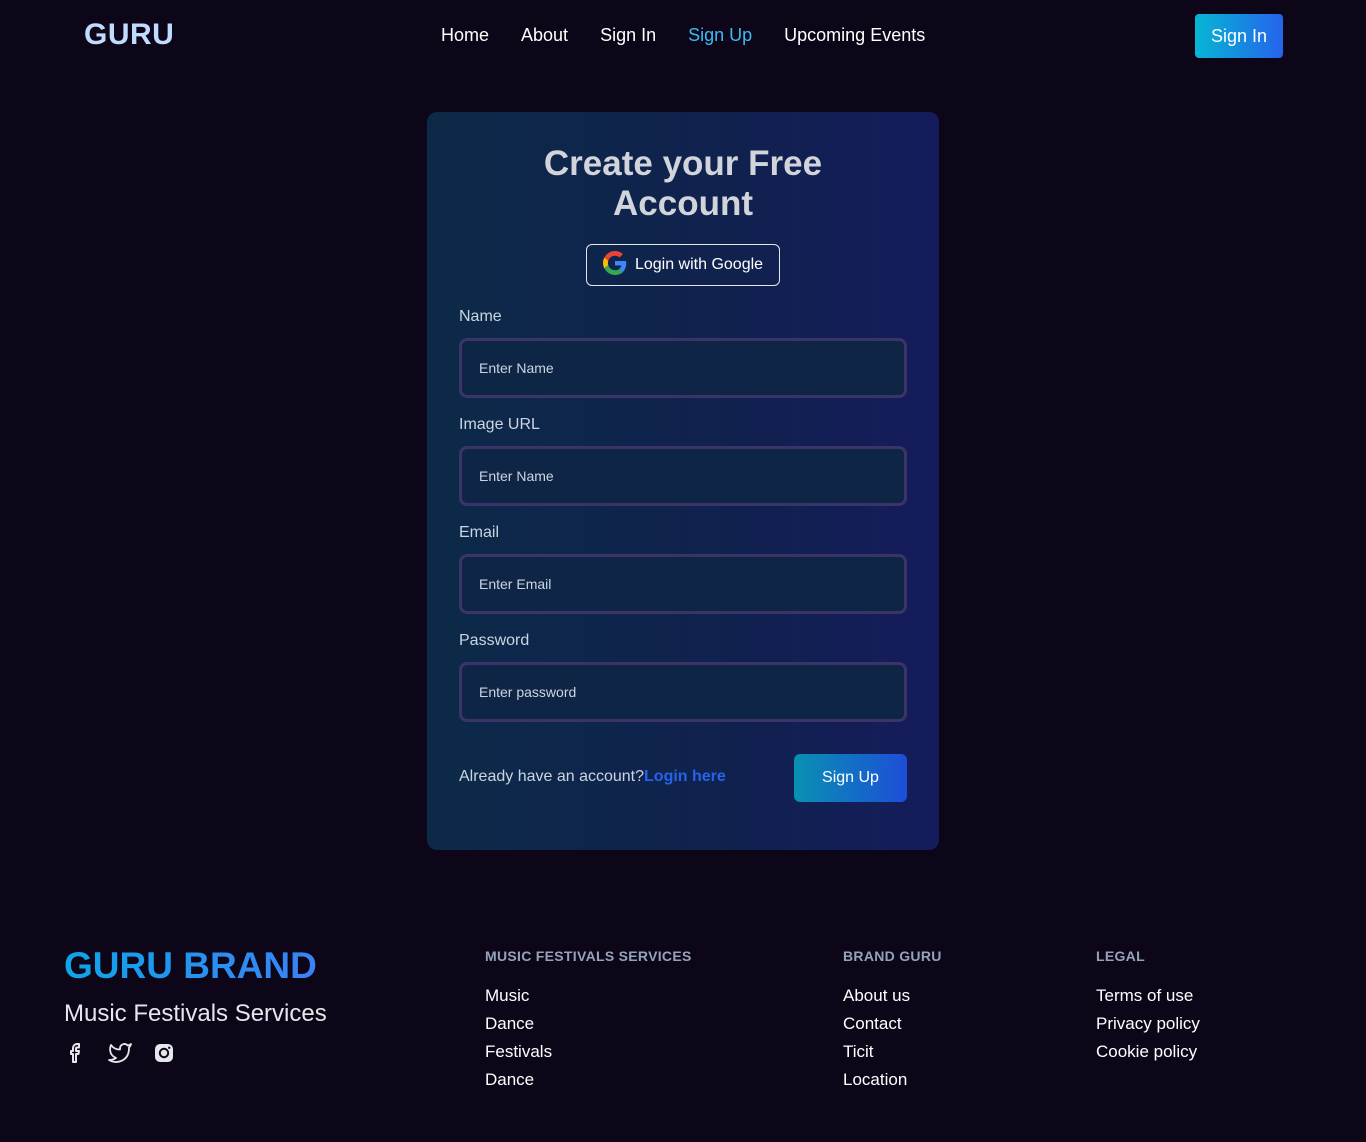 This screenshot has height=1142, width=1366. I want to click on google-login-button: Login with Google, so click(683, 265).